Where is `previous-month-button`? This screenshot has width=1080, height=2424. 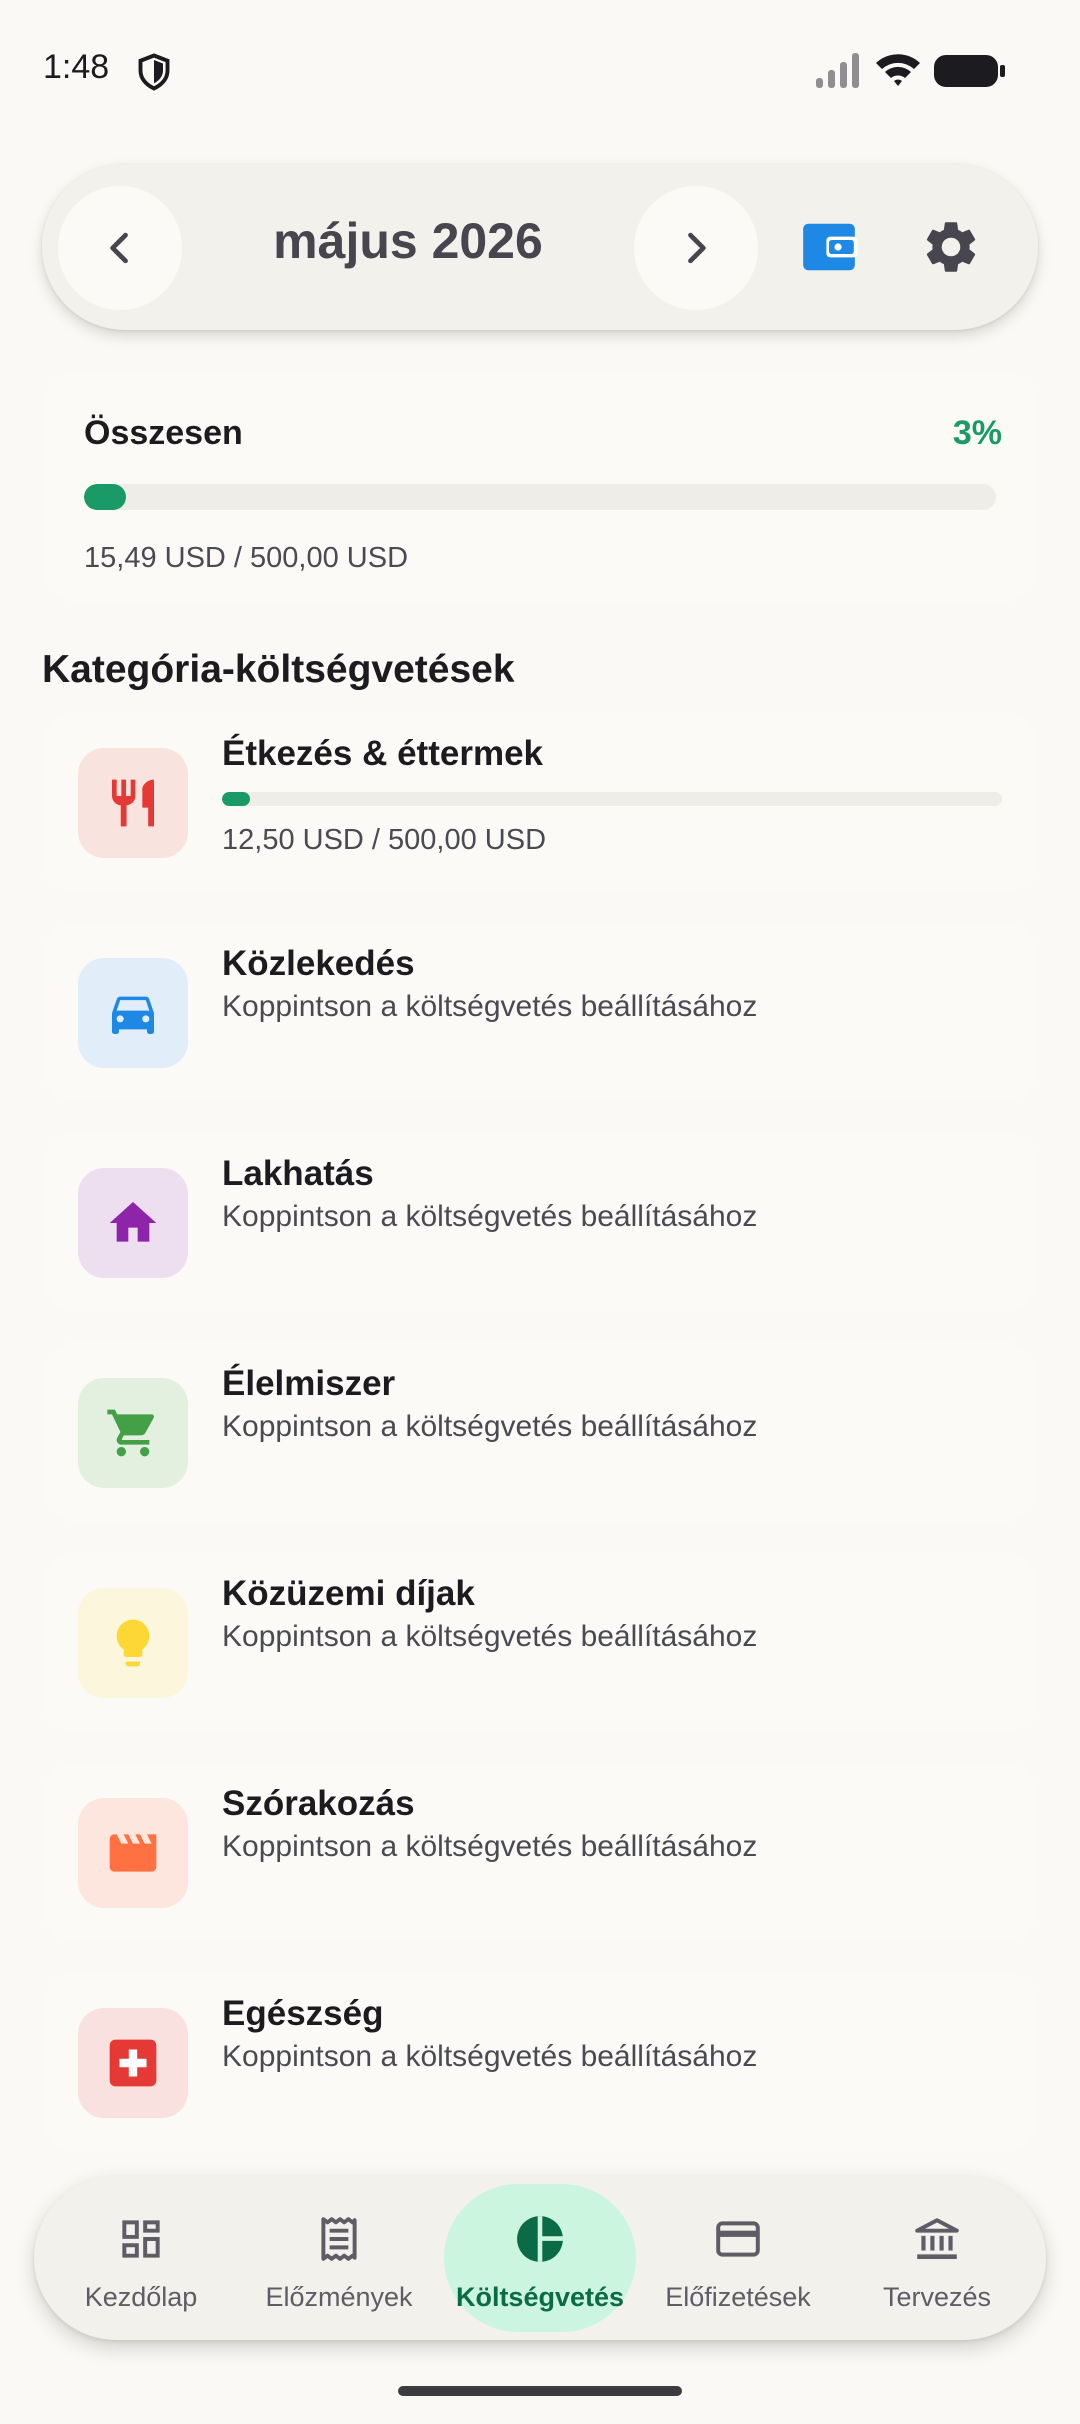
previous-month-button is located at coordinates (120, 248).